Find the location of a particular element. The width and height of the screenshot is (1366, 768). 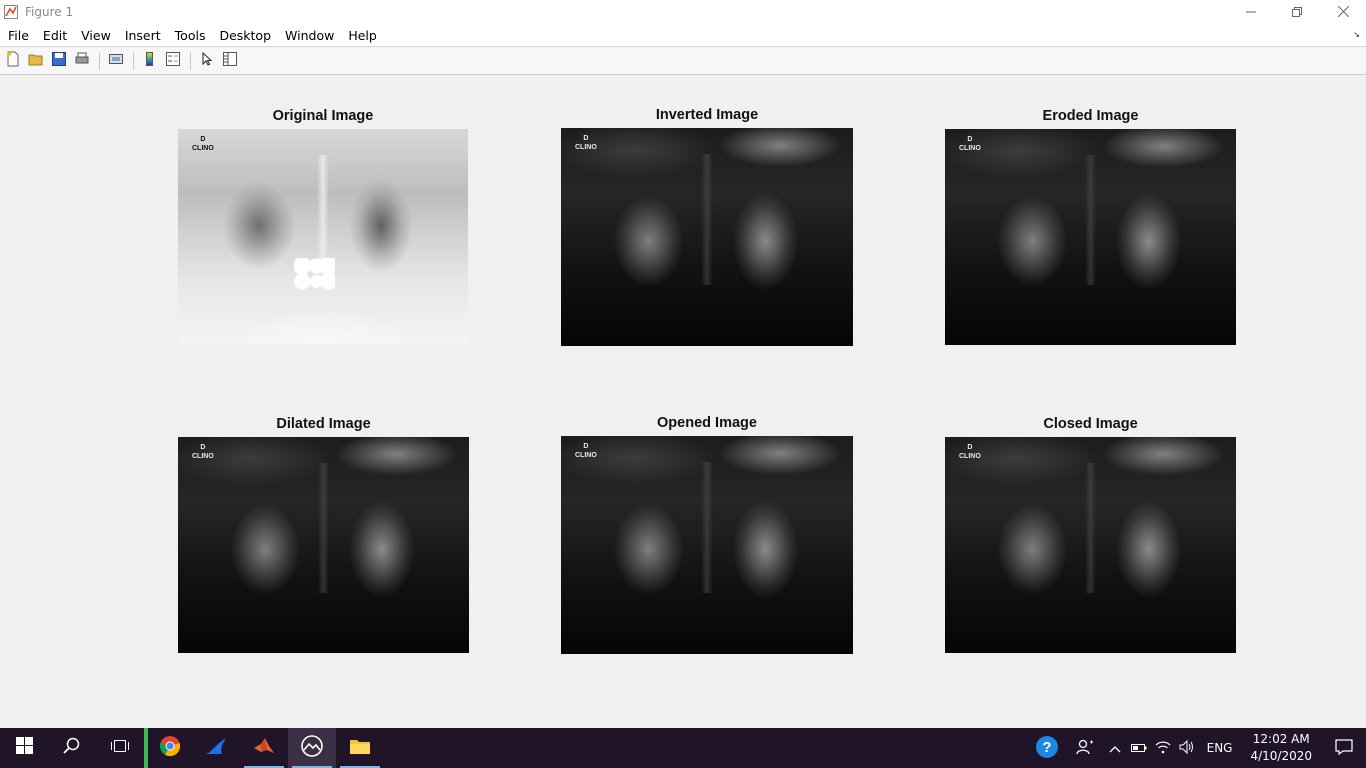

action-center-button is located at coordinates (1344, 748).